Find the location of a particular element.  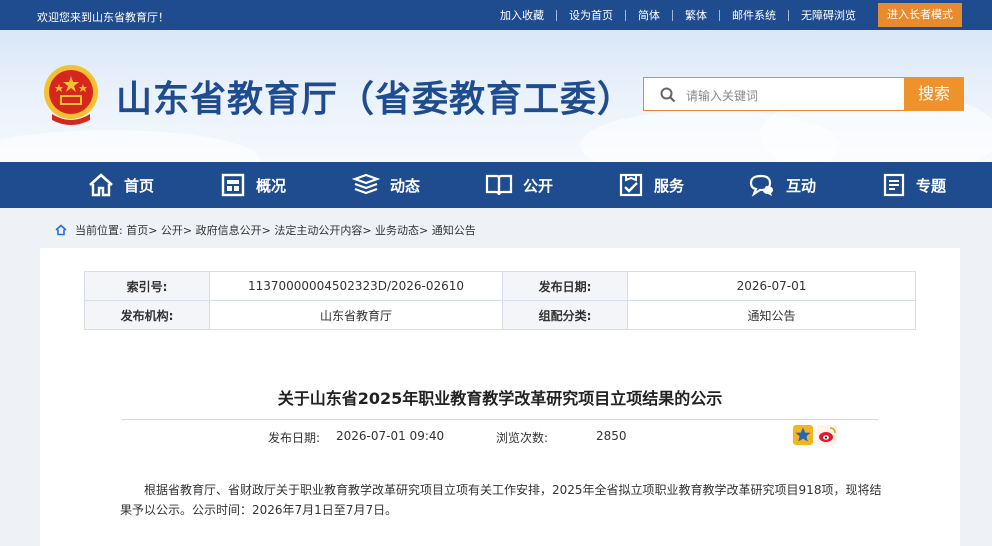

weibo-share-icon is located at coordinates (827, 435).